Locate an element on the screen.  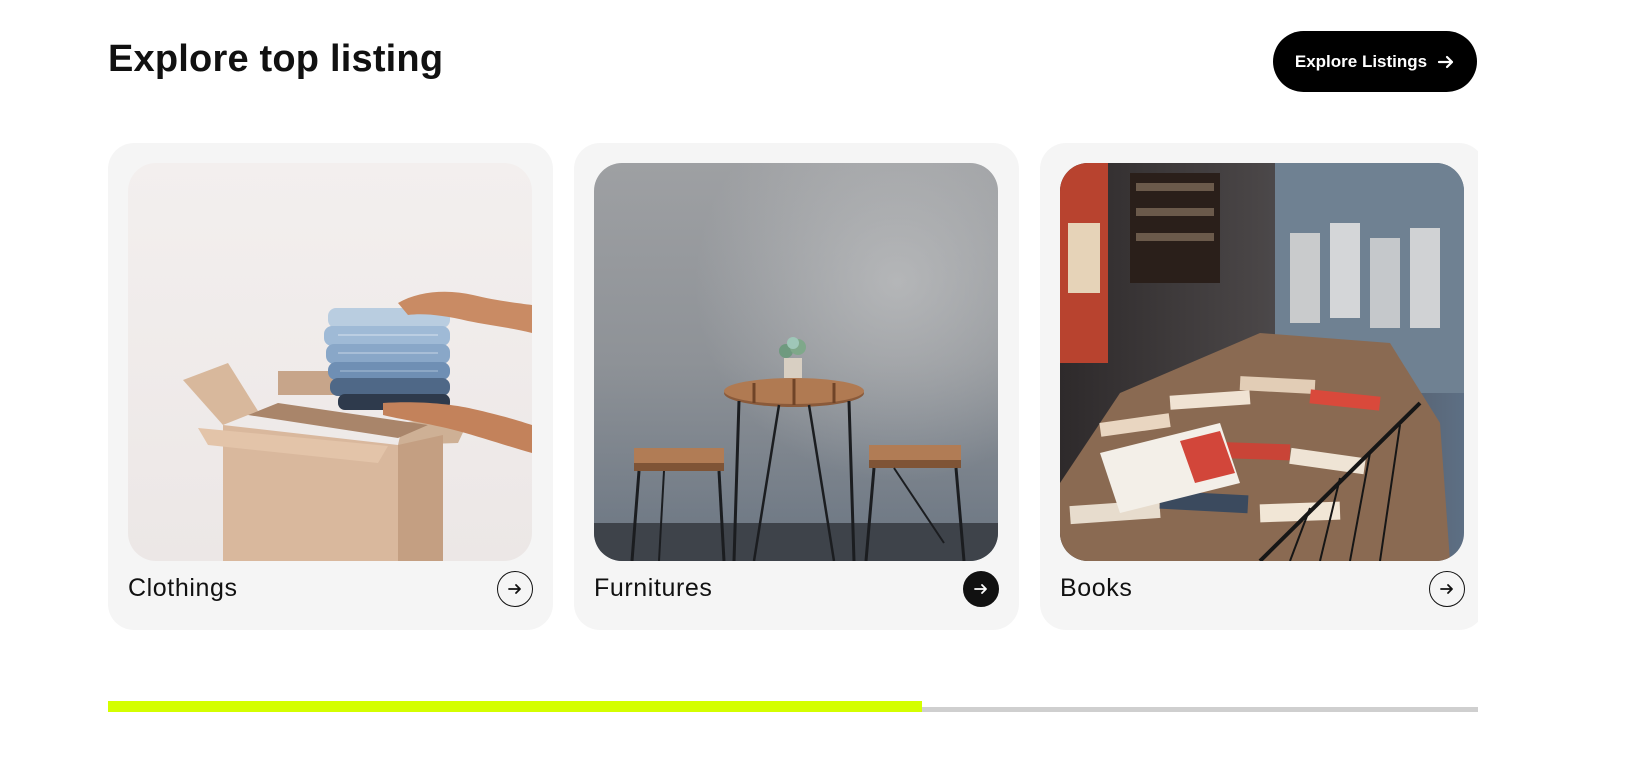
carousel-progress-fill is located at coordinates (515, 706).